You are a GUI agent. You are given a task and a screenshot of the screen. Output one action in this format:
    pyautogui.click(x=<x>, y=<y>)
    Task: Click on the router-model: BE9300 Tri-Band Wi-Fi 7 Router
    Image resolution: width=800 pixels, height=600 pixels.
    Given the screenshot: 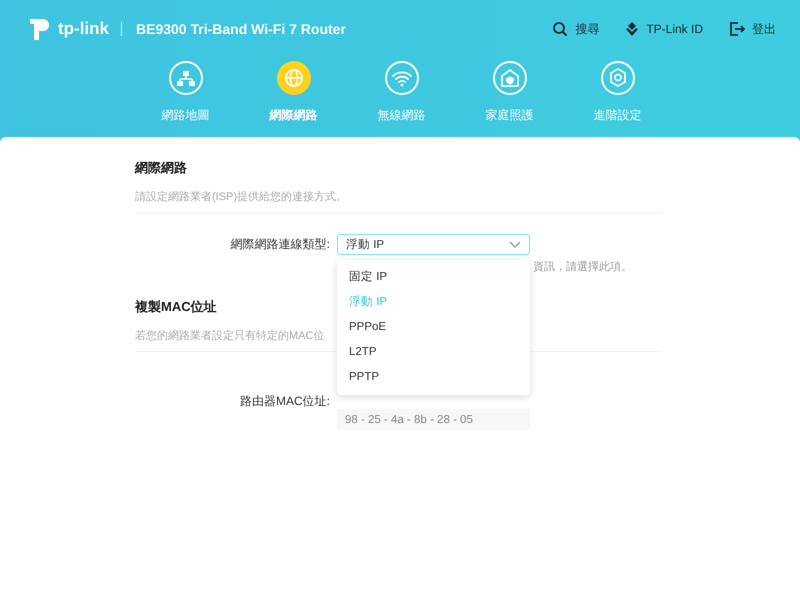 What is the action you would take?
    pyautogui.click(x=241, y=29)
    